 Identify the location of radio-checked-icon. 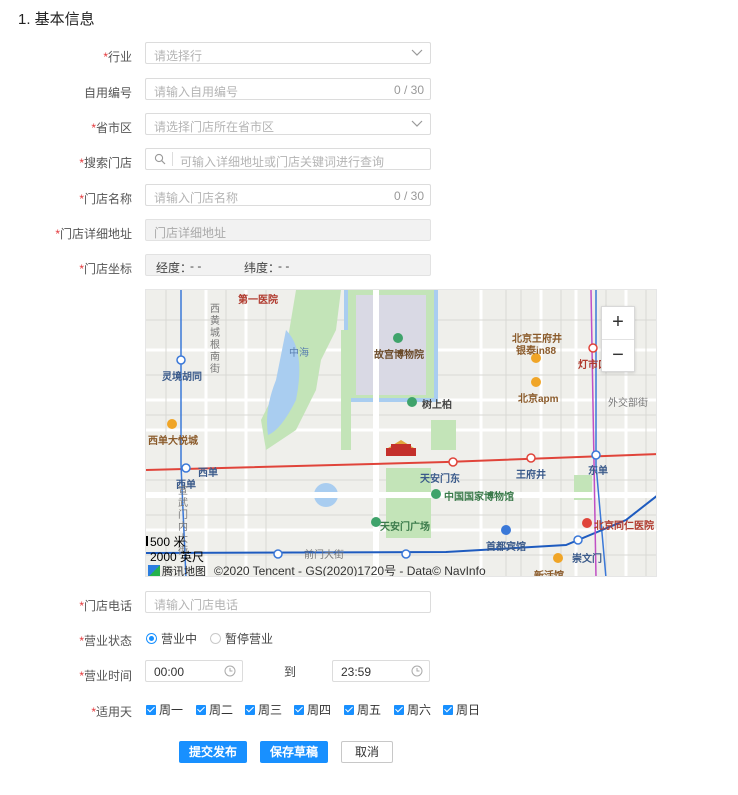
(151, 638).